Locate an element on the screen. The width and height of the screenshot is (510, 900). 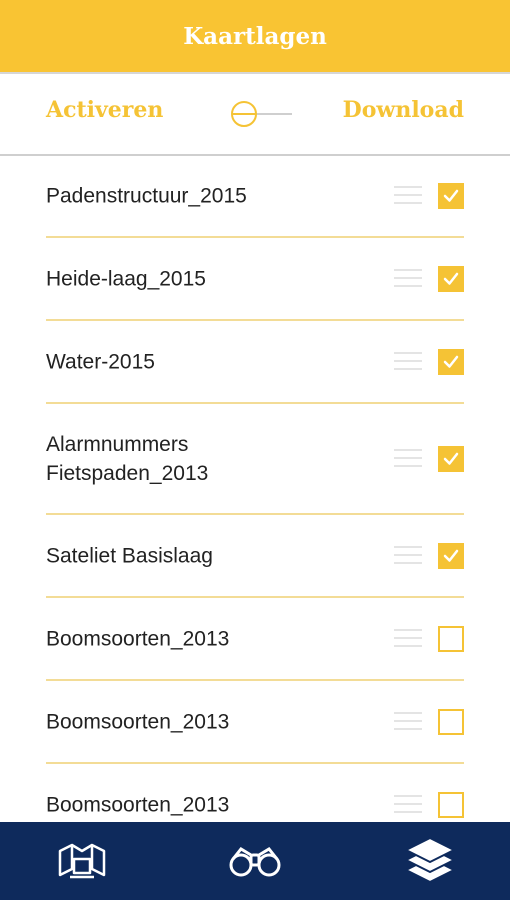
layer-label: Alarmnummers Fietspaden_2013 is located at coordinates (127, 458).